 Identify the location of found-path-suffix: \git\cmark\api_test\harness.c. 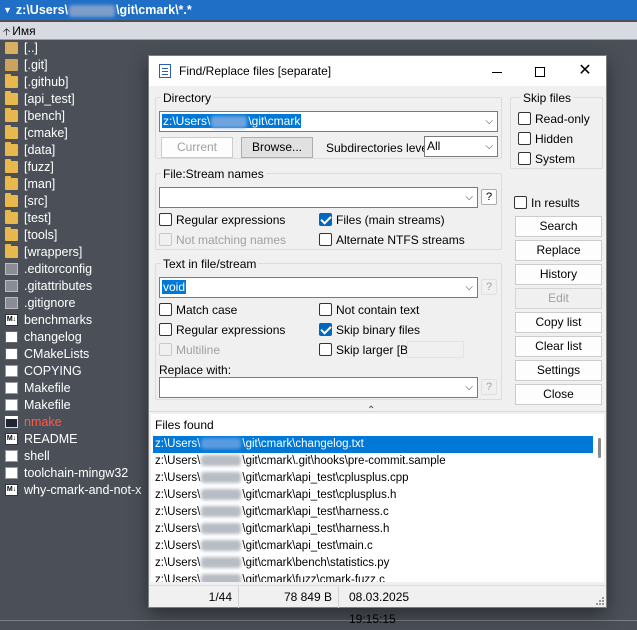
(315, 512).